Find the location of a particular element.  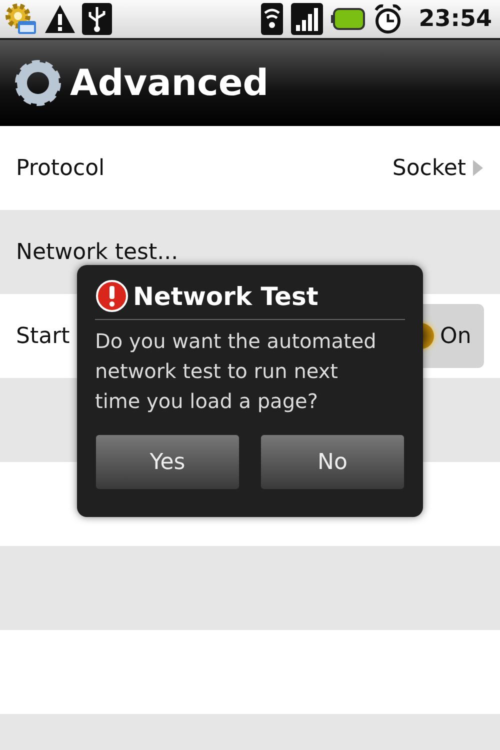

dialog-button: No is located at coordinates (332, 462).